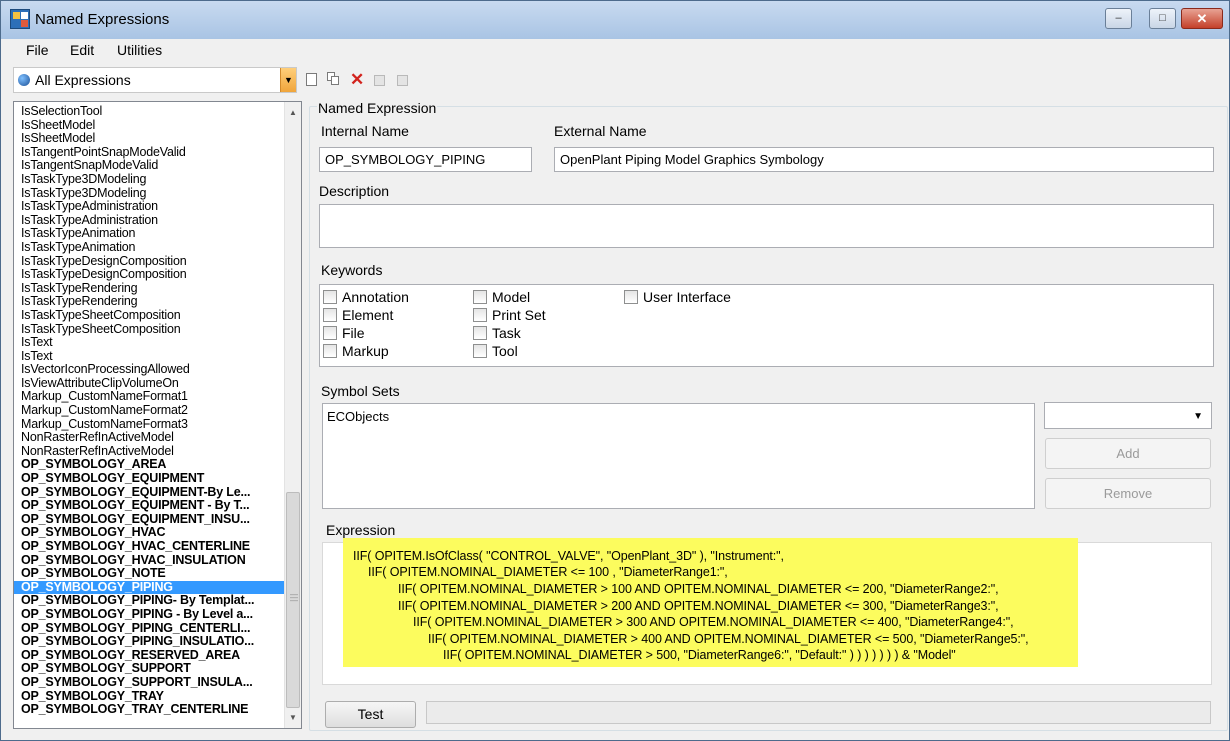 The height and width of the screenshot is (741, 1230). What do you see at coordinates (1202, 18) in the screenshot?
I see `close-button: ✕` at bounding box center [1202, 18].